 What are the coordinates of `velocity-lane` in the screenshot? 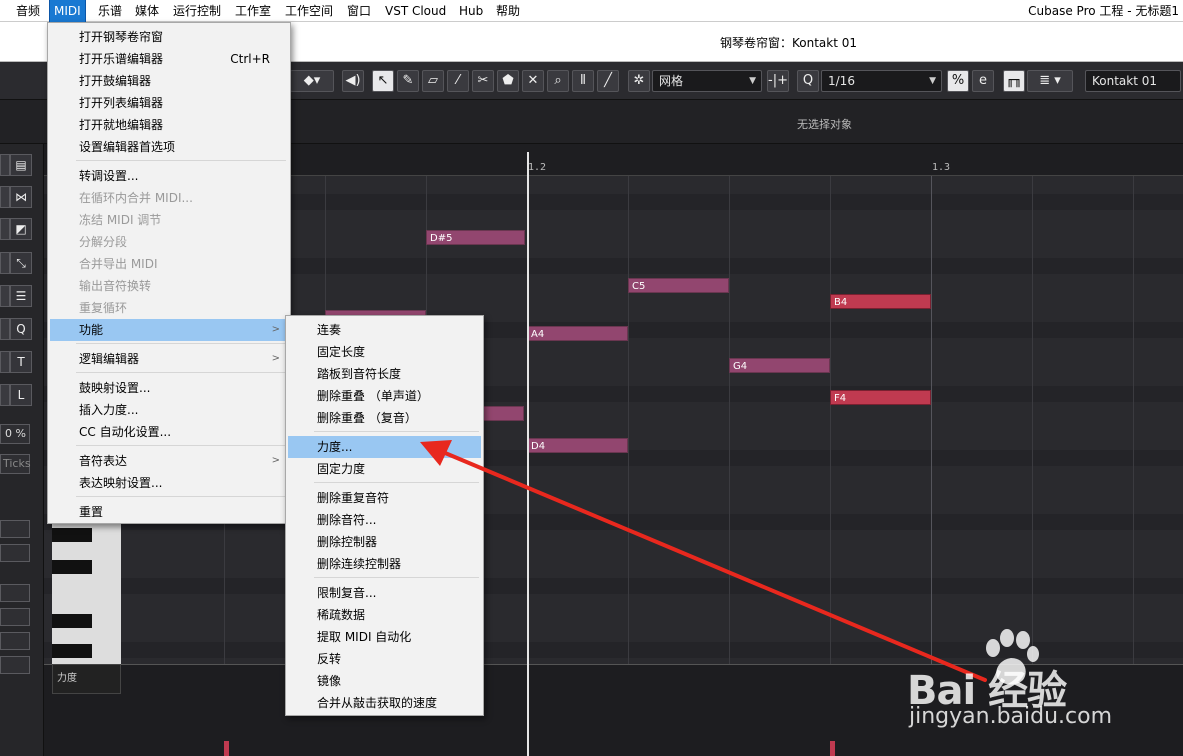 It's located at (613, 710).